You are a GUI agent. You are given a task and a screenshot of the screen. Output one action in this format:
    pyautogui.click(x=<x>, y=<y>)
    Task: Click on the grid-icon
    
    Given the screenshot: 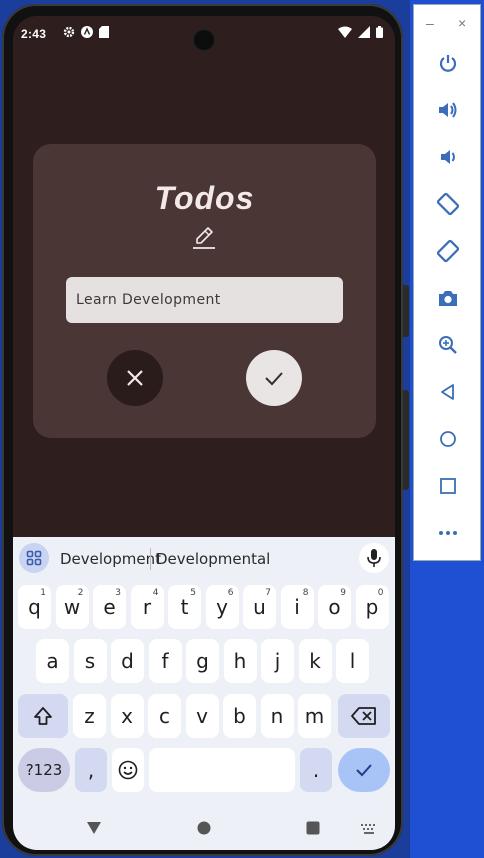 What is the action you would take?
    pyautogui.click(x=34, y=558)
    